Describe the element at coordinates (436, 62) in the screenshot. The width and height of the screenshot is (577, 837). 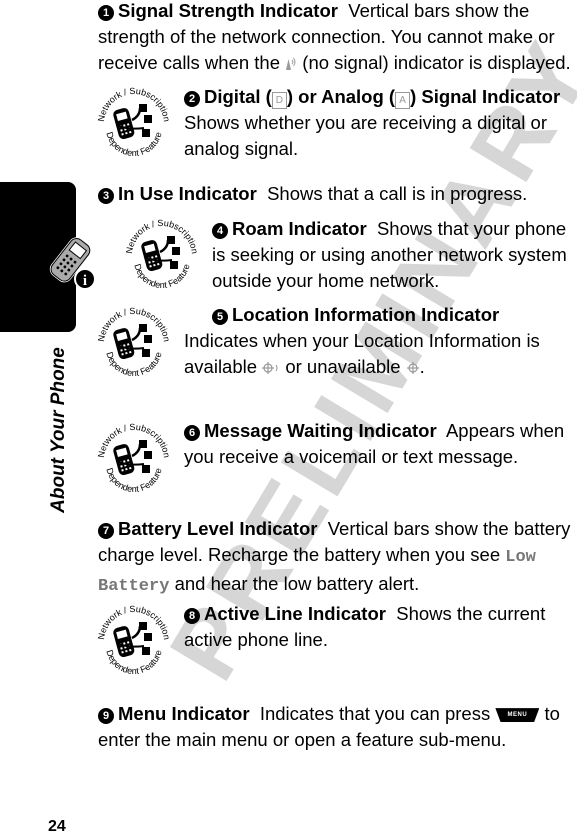
I see `item-text-after: (no signal) indicator is displayed.` at that location.